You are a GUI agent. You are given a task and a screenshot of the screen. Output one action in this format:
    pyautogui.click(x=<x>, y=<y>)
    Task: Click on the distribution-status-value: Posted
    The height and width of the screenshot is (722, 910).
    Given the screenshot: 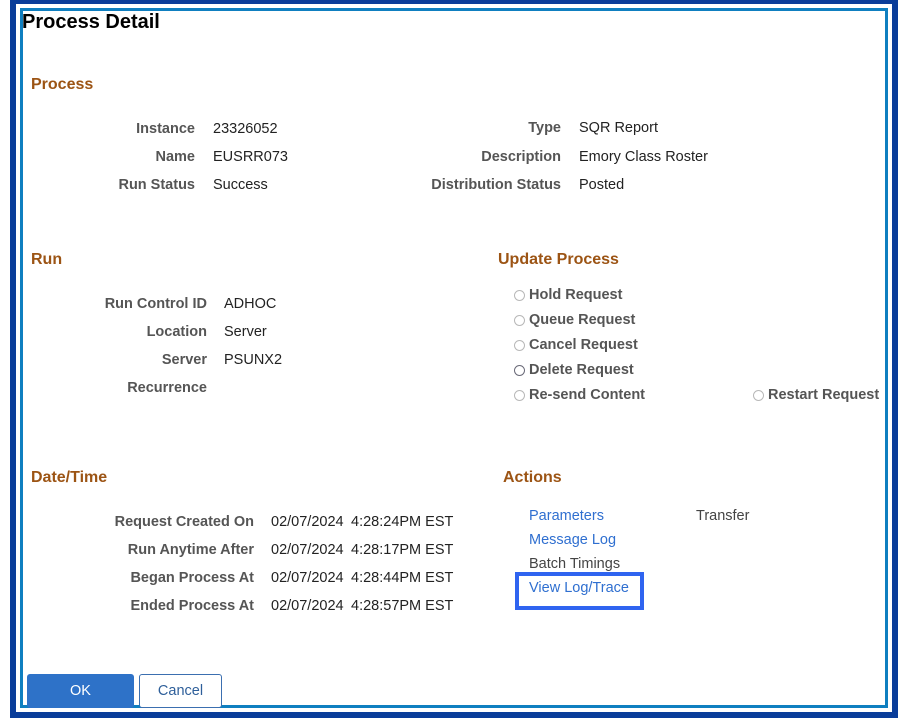 What is the action you would take?
    pyautogui.click(x=602, y=185)
    